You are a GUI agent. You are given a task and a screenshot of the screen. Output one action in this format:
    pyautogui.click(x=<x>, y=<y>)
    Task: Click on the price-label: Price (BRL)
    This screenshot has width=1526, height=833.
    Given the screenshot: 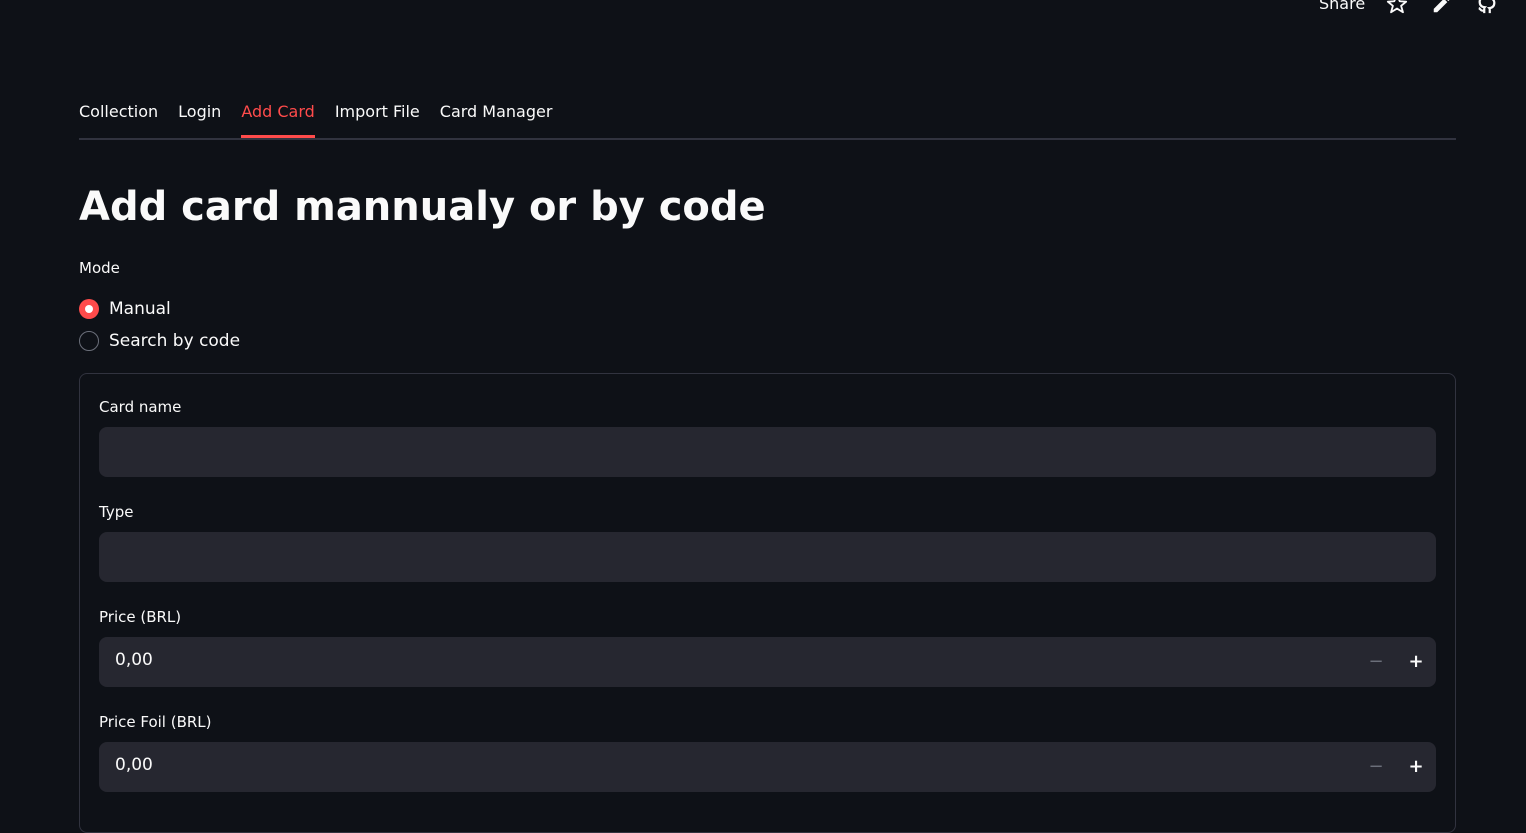 What is the action you would take?
    pyautogui.click(x=140, y=617)
    